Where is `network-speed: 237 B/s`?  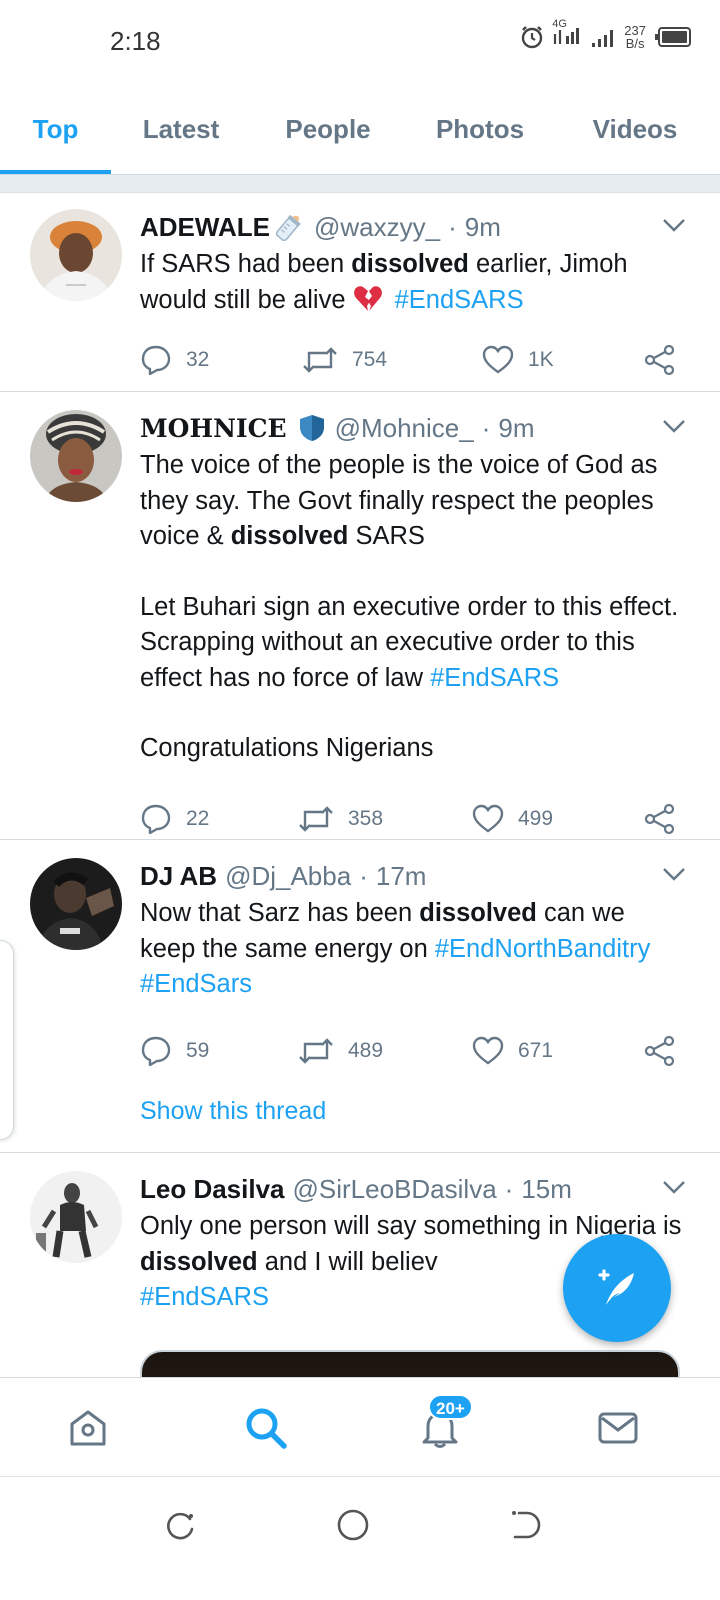
network-speed: 237 B/s is located at coordinates (635, 36).